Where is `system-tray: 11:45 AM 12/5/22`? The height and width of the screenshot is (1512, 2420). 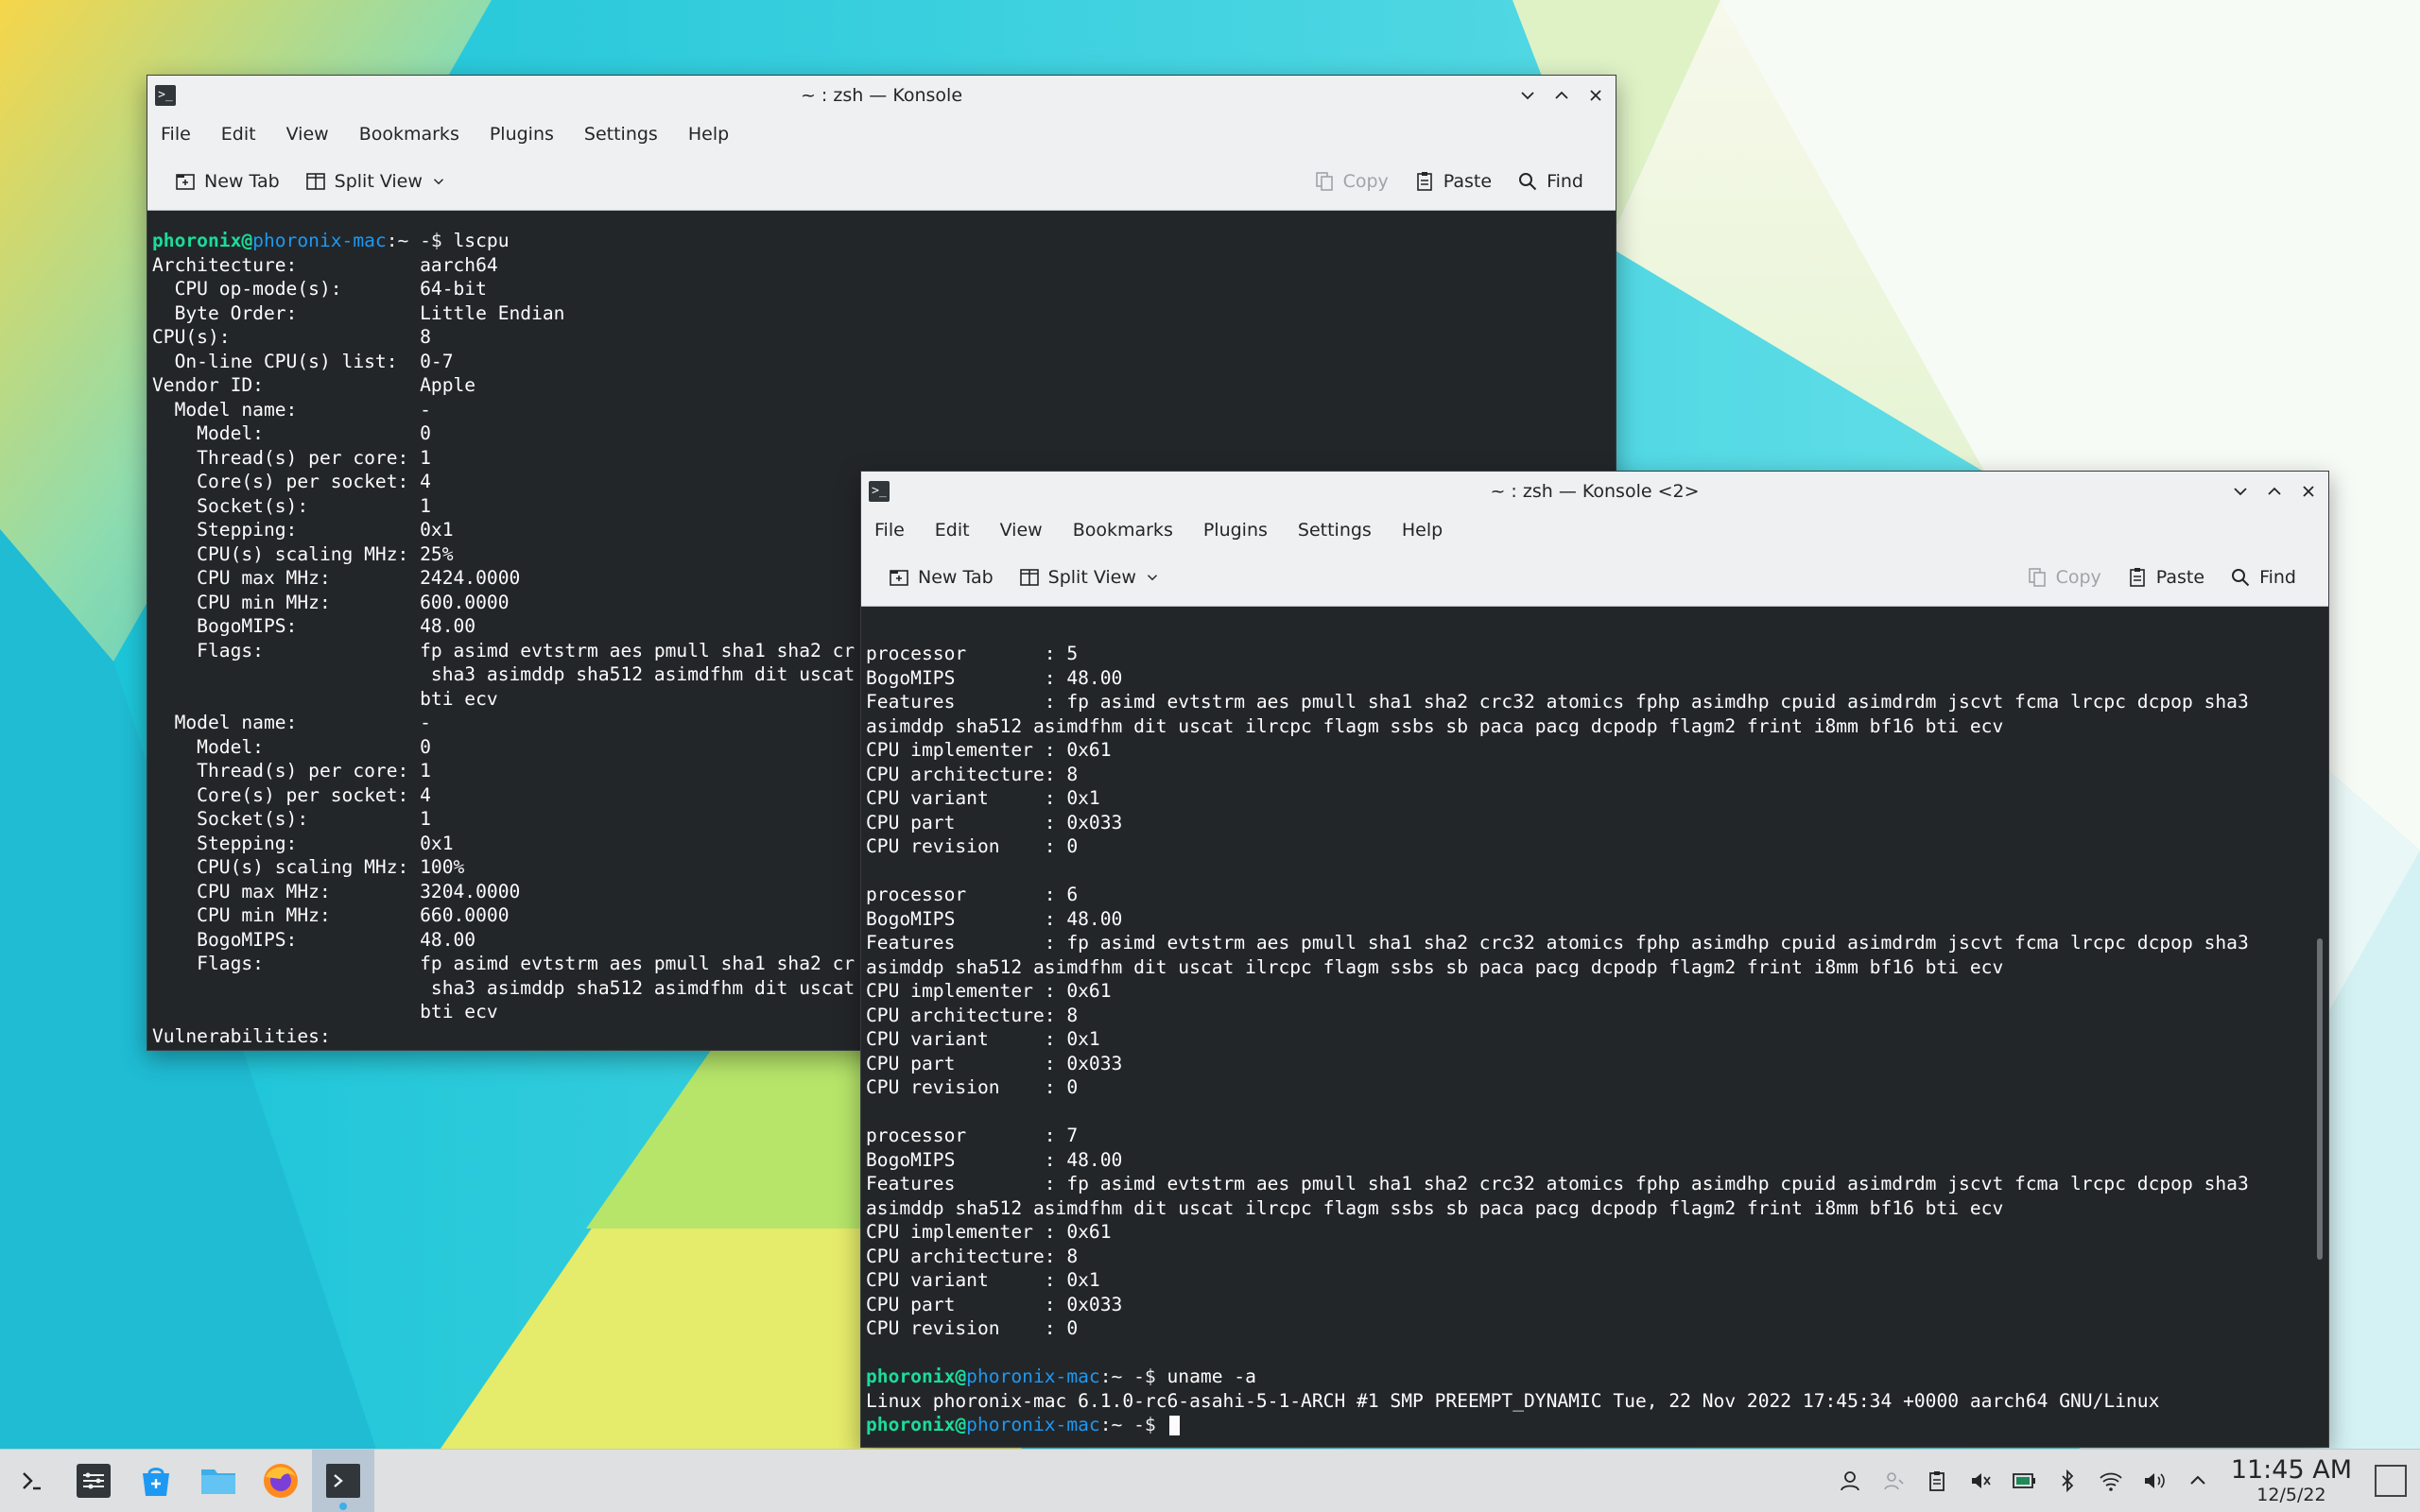
system-tray: 11:45 AM 12/5/22 is located at coordinates (2127, 1481).